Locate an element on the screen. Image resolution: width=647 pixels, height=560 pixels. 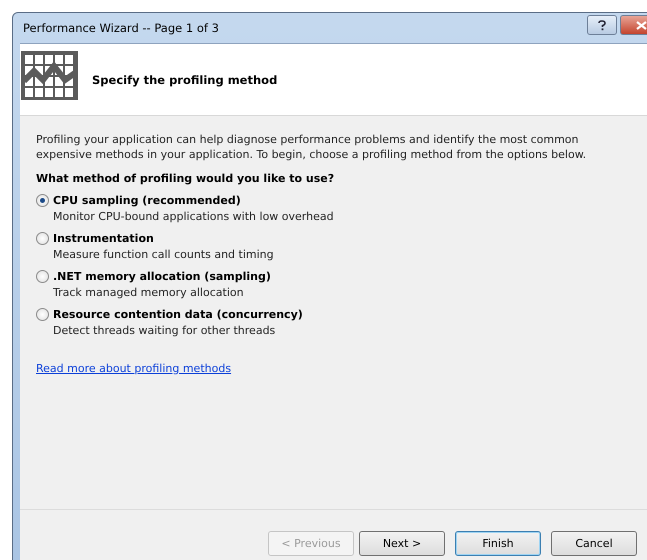
wizard-button: Next > is located at coordinates (402, 543).